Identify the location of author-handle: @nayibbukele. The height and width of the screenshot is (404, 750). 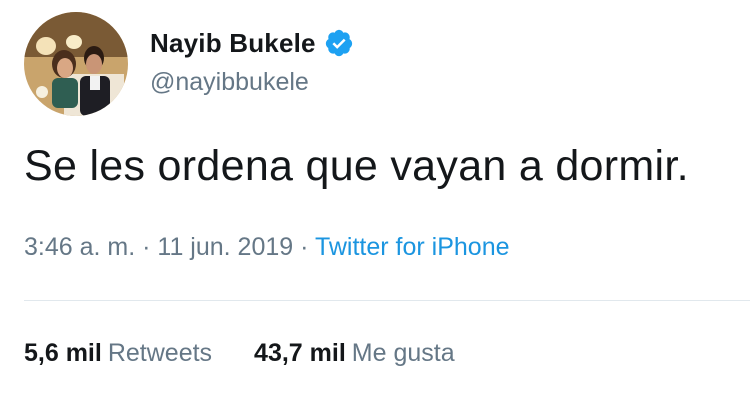
(229, 82).